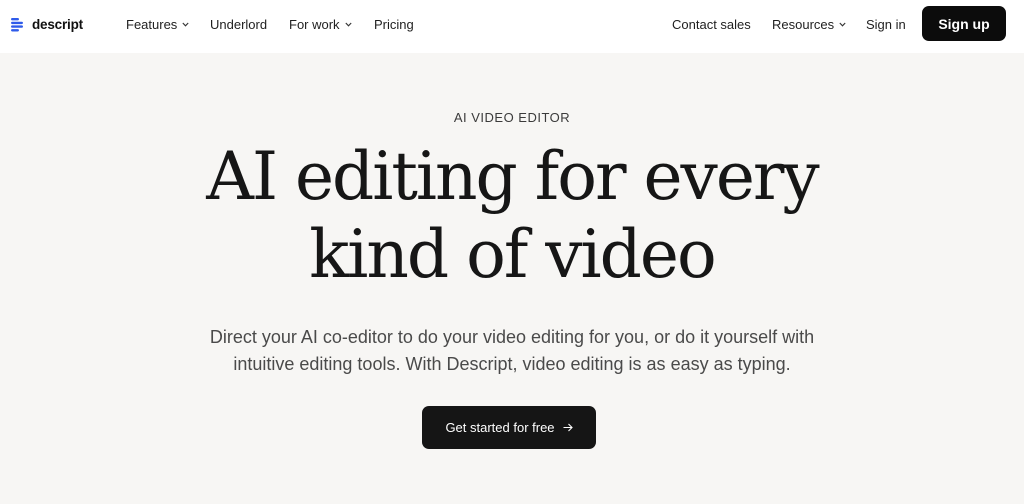  Describe the element at coordinates (314, 24) in the screenshot. I see `nav-for-work-label: For work` at that location.